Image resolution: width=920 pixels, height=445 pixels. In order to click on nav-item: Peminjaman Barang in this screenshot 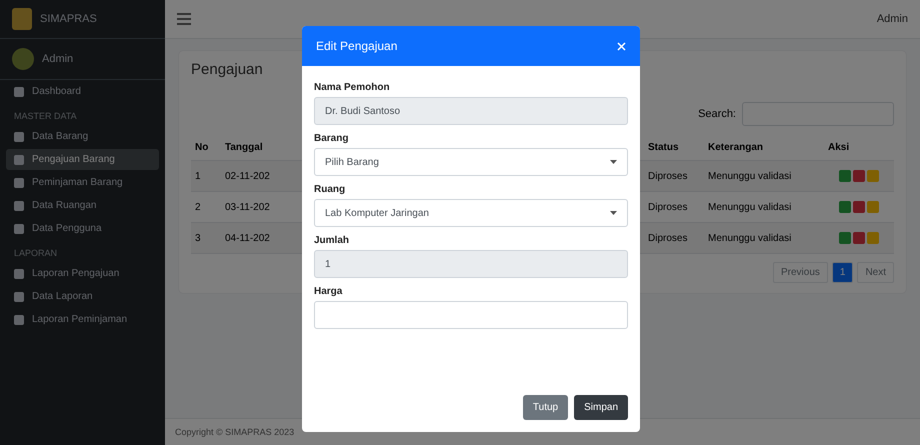, I will do `click(82, 182)`.